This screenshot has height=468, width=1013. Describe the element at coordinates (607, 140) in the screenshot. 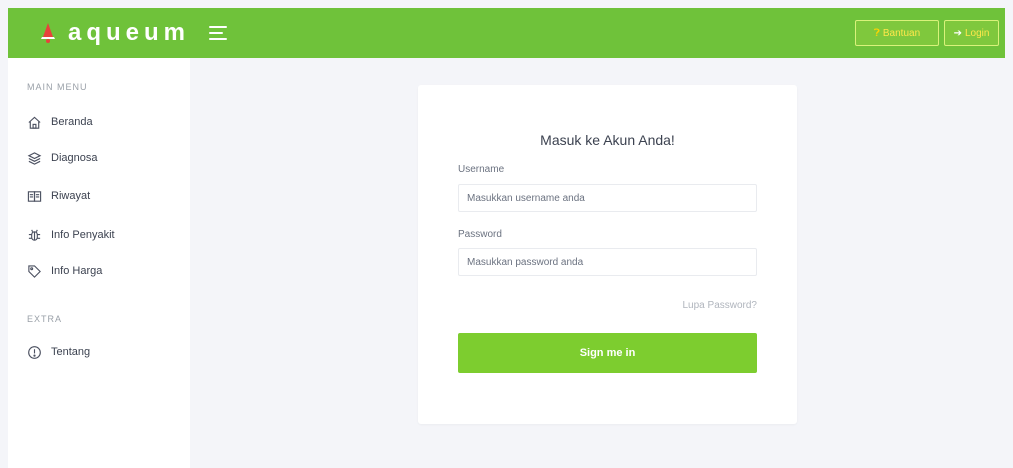

I see `login-title: Masuk ke Akun Anda!` at that location.